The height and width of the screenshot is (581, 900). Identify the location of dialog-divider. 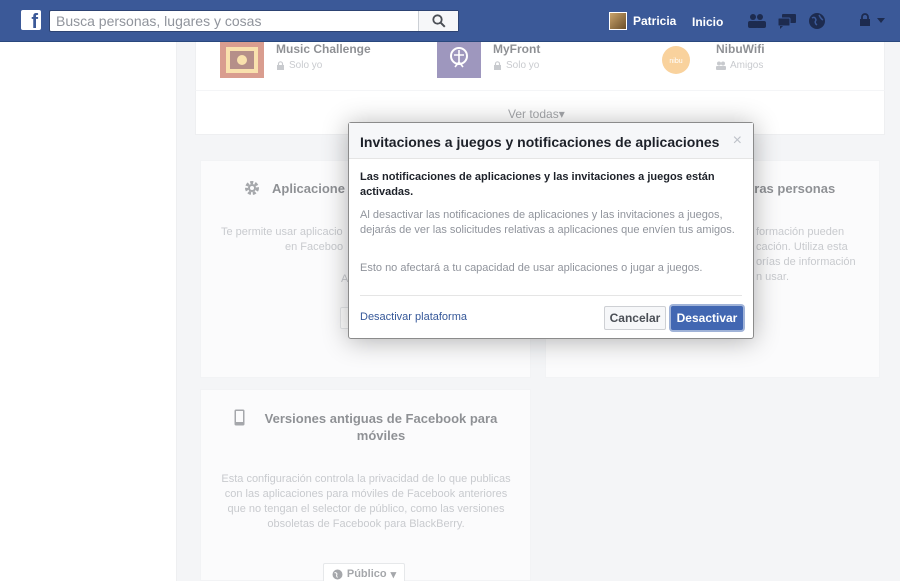
(551, 295).